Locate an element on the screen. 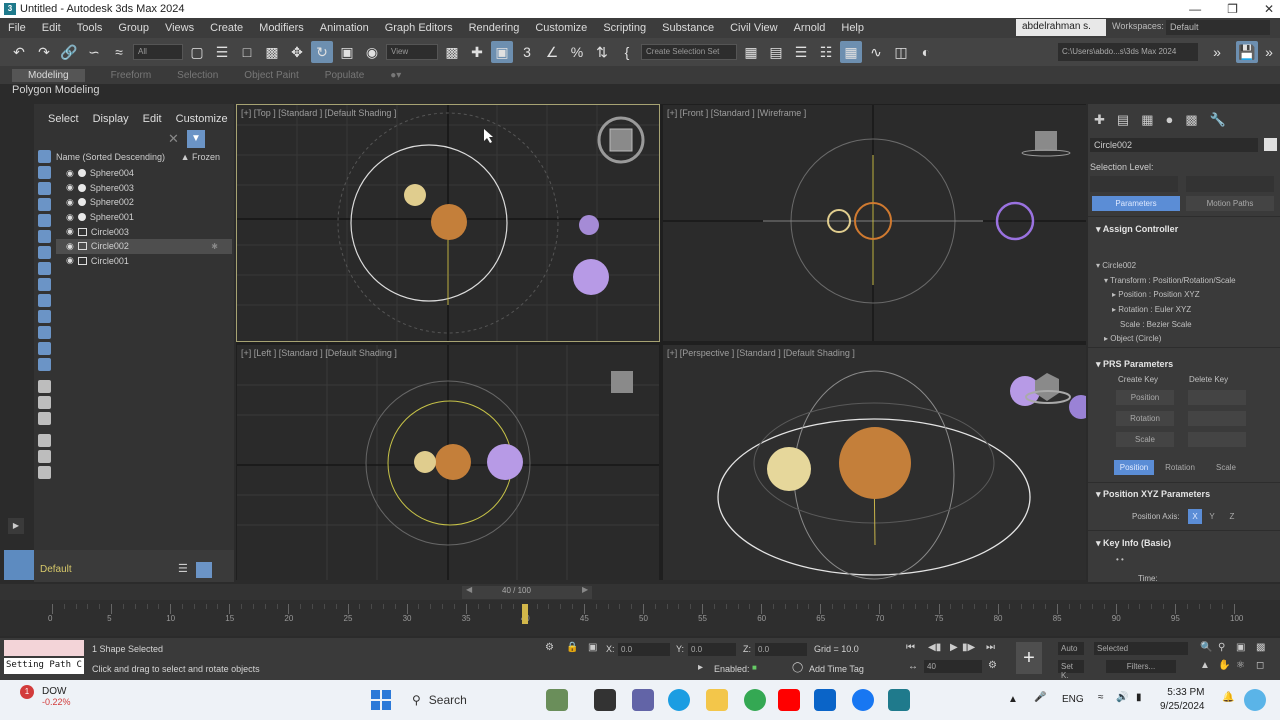 The height and width of the screenshot is (720, 1280). selected-dropdown: Selected is located at coordinates (1141, 648).